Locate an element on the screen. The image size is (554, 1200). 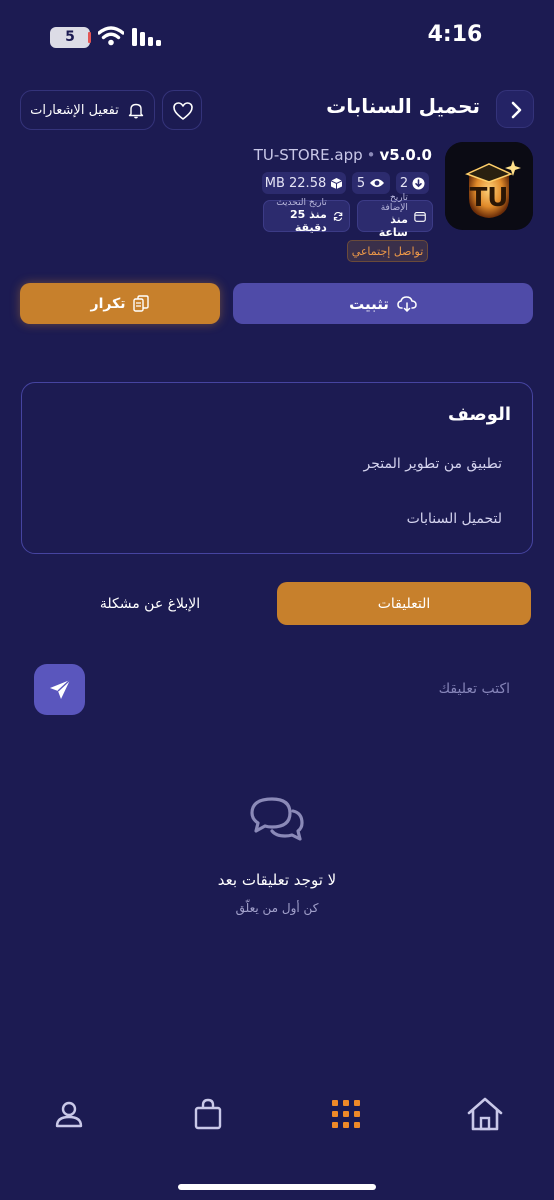
grid-icon is located at coordinates (346, 1114).